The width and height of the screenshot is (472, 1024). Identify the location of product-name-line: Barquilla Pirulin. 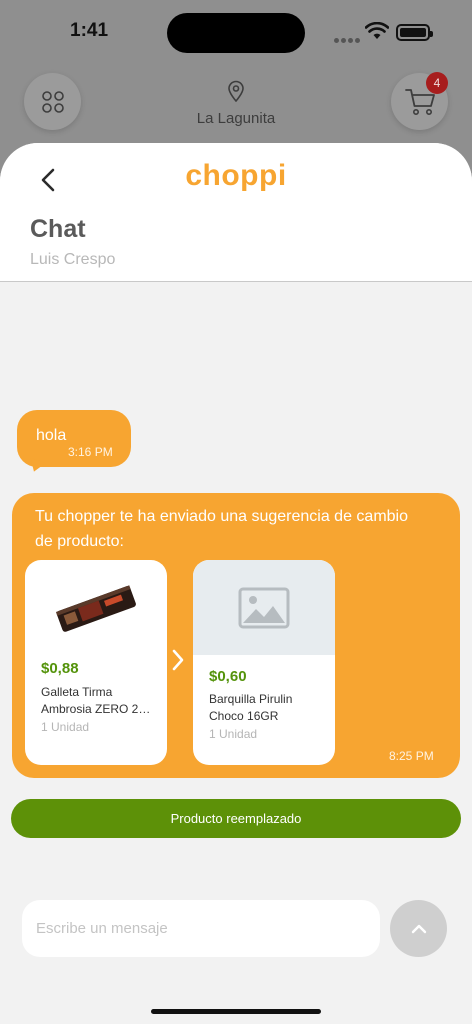
(251, 699).